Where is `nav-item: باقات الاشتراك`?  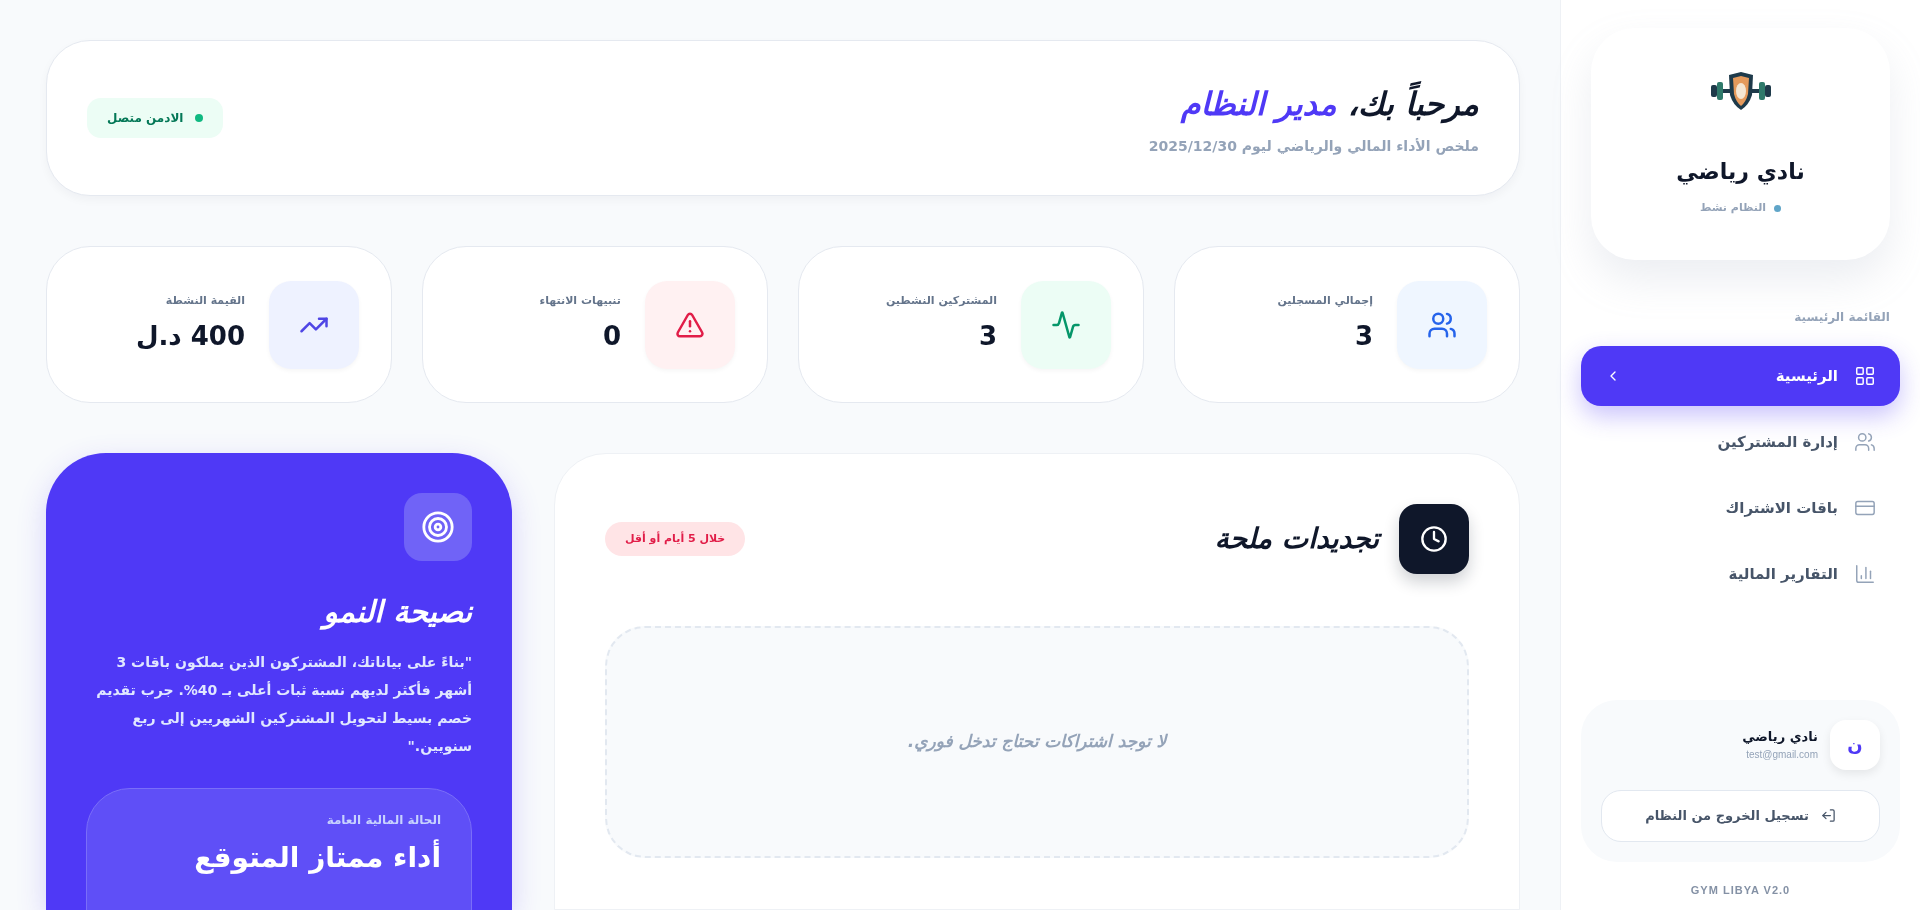
nav-item: باقات الاشتراك is located at coordinates (1740, 508).